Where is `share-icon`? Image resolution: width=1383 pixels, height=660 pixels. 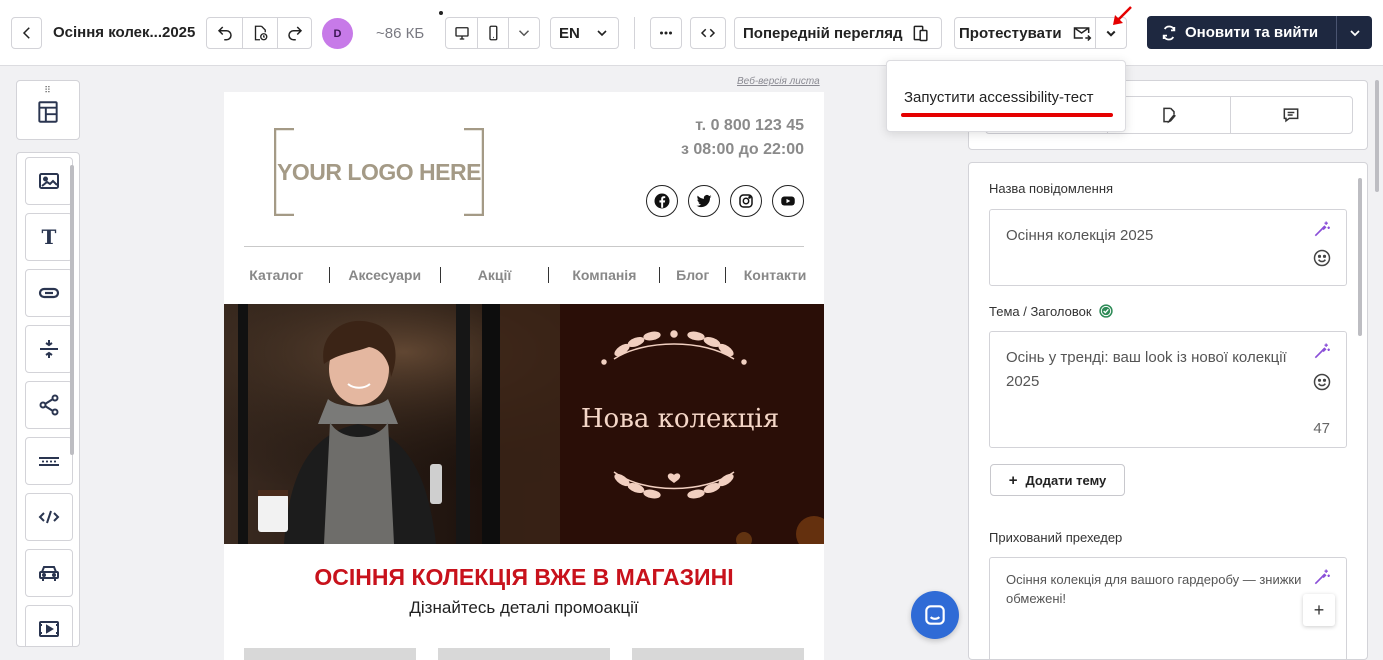
share-icon is located at coordinates (49, 405).